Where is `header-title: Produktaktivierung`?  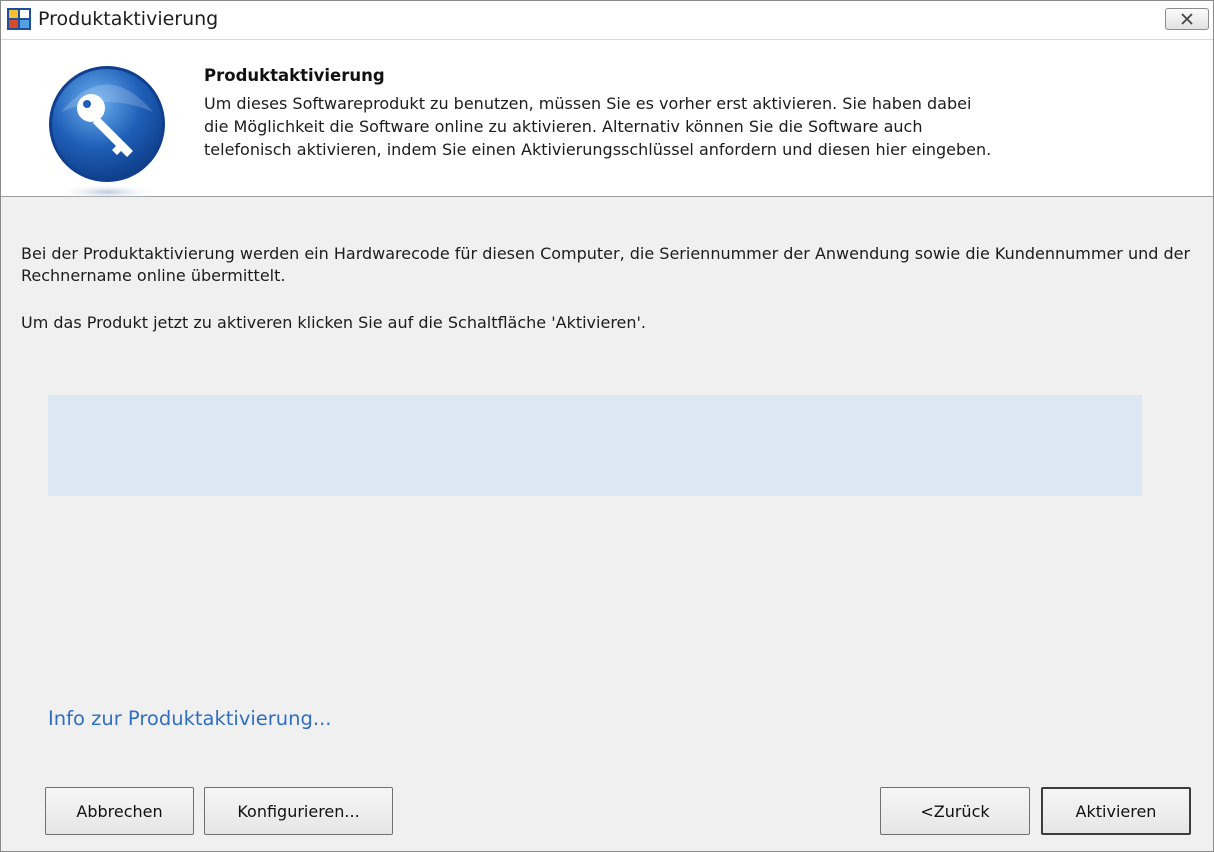
header-title: Produktaktivierung is located at coordinates (294, 75).